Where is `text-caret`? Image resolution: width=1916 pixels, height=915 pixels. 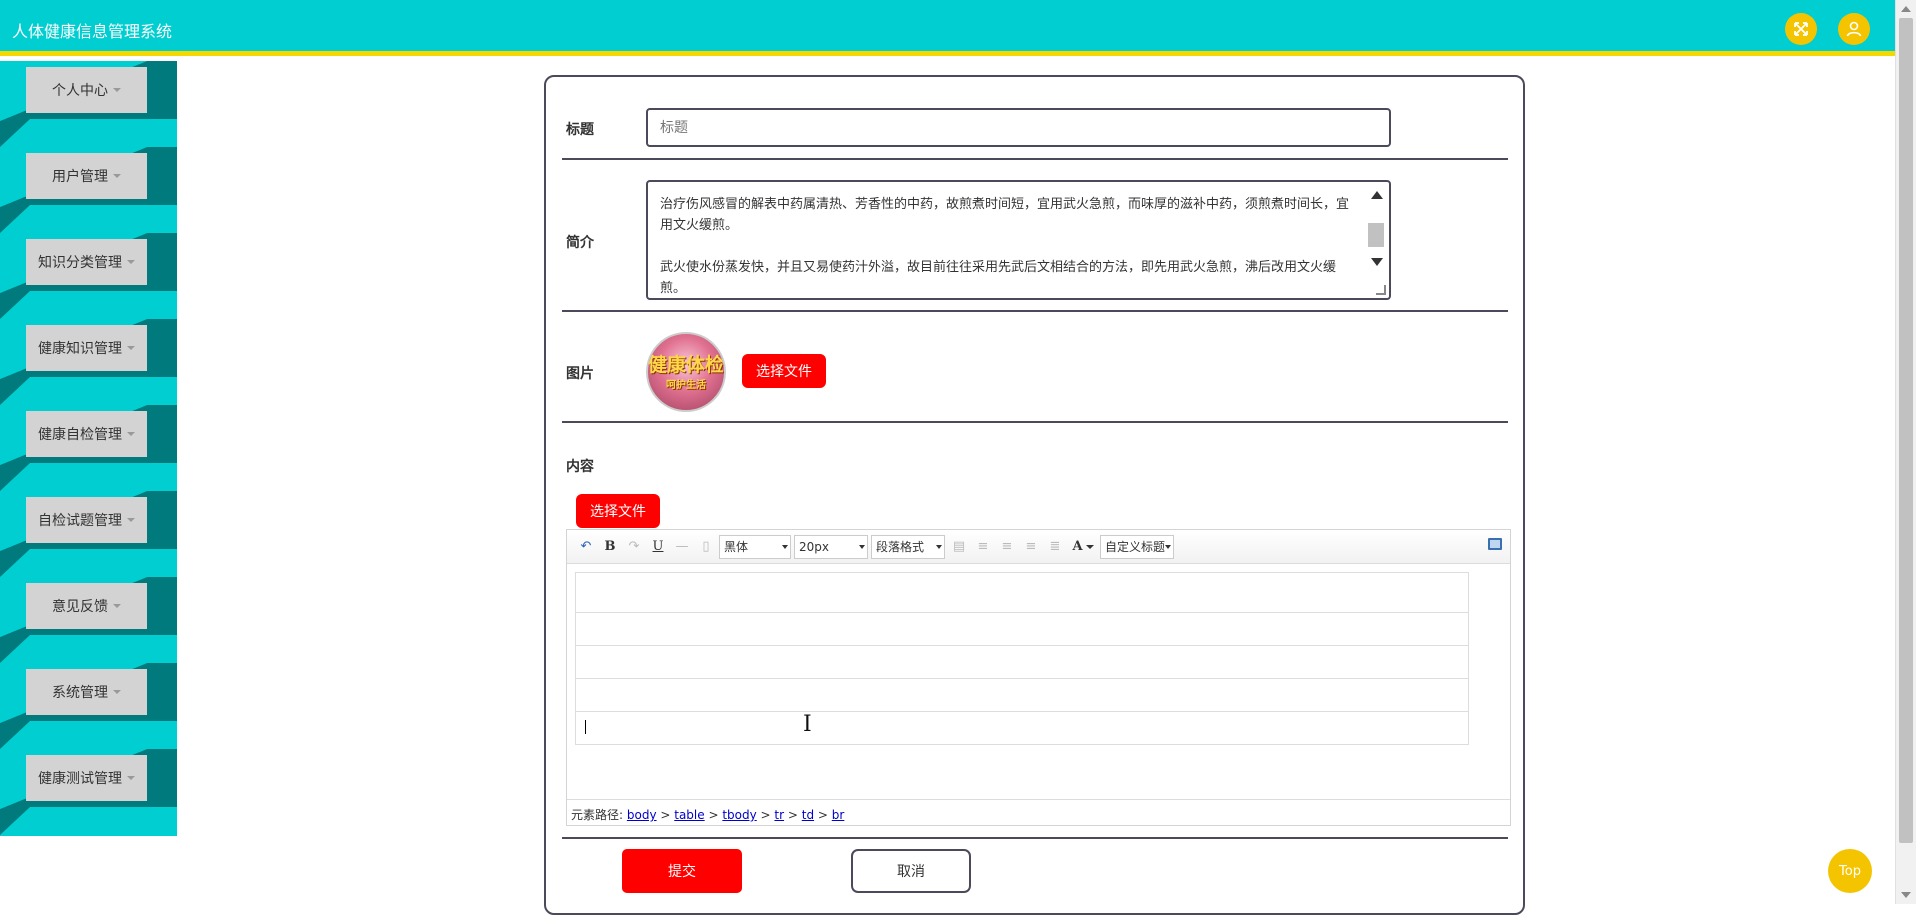 text-caret is located at coordinates (585, 727).